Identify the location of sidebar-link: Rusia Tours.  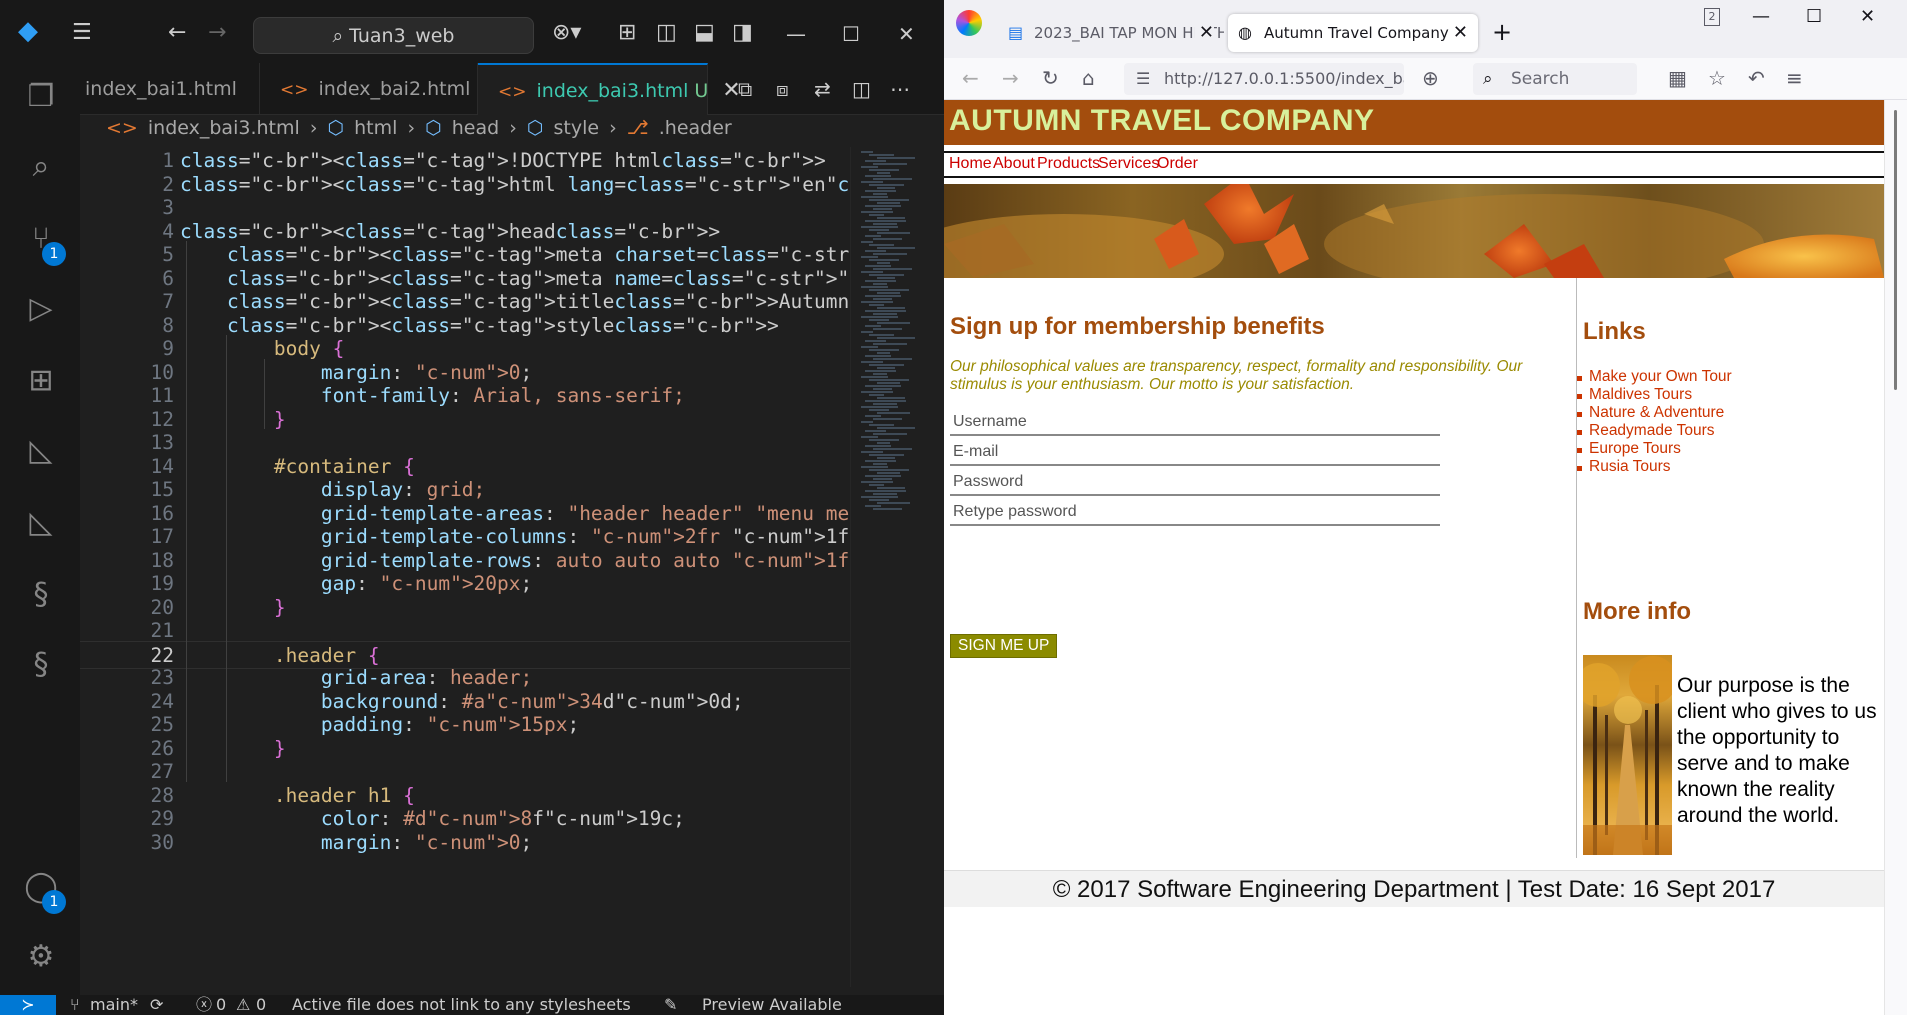
(1654, 467).